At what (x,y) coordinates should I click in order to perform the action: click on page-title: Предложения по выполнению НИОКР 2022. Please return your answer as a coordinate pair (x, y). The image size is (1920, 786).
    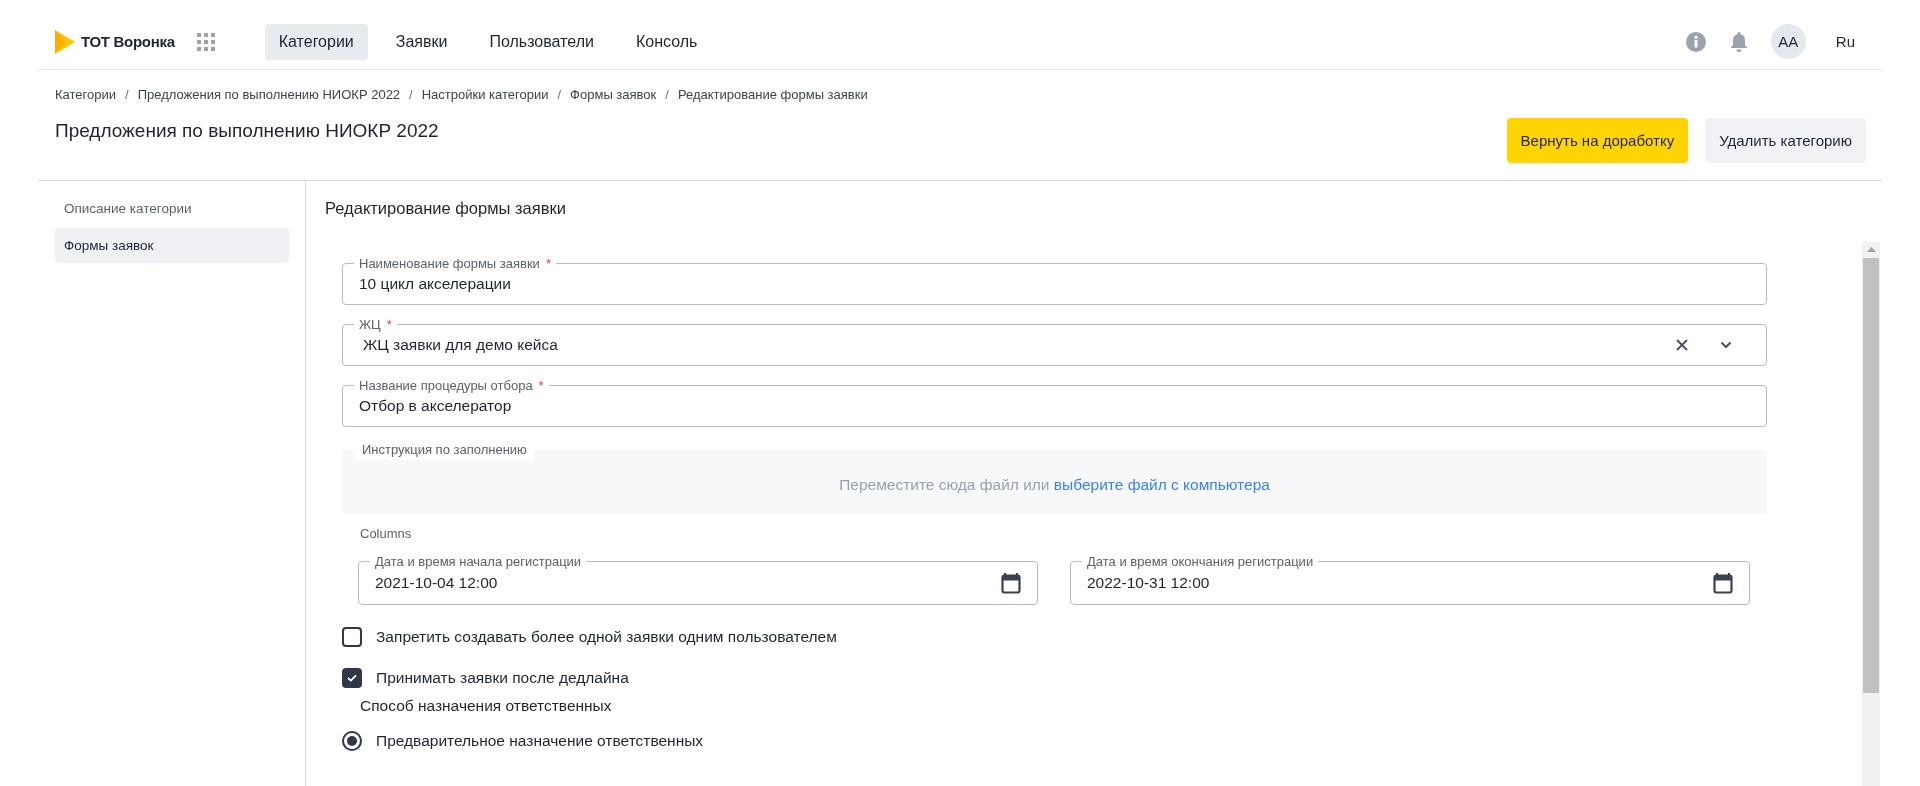
    Looking at the image, I should click on (247, 131).